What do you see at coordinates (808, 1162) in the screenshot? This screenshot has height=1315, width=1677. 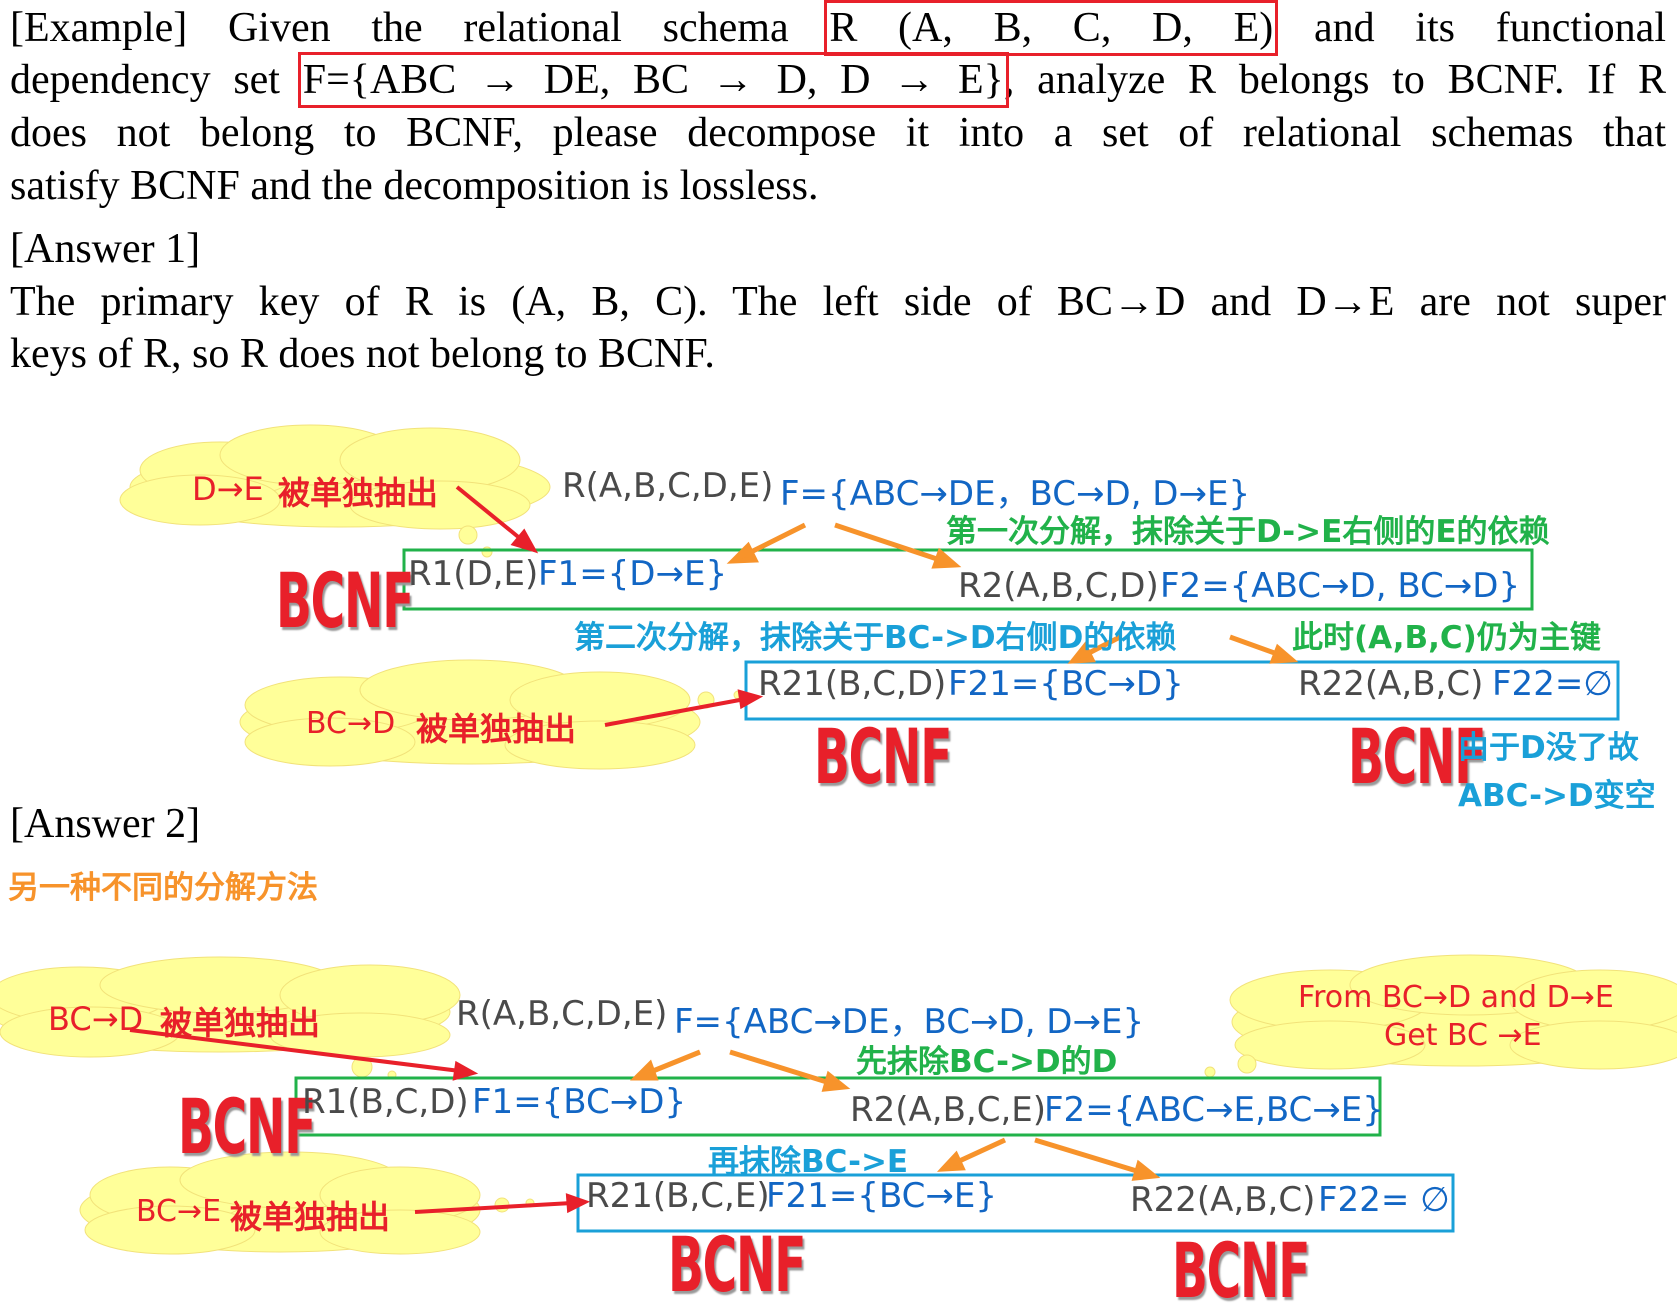 I see `d2-step2-note: 再抹除BC->E` at bounding box center [808, 1162].